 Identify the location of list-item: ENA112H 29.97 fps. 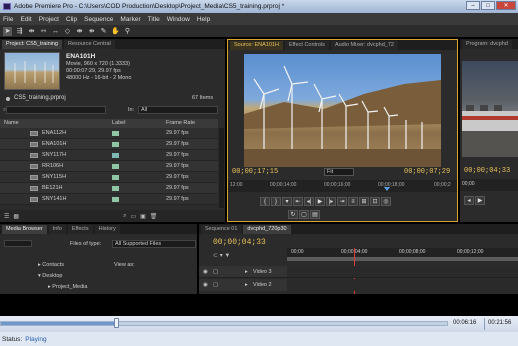
(109, 133).